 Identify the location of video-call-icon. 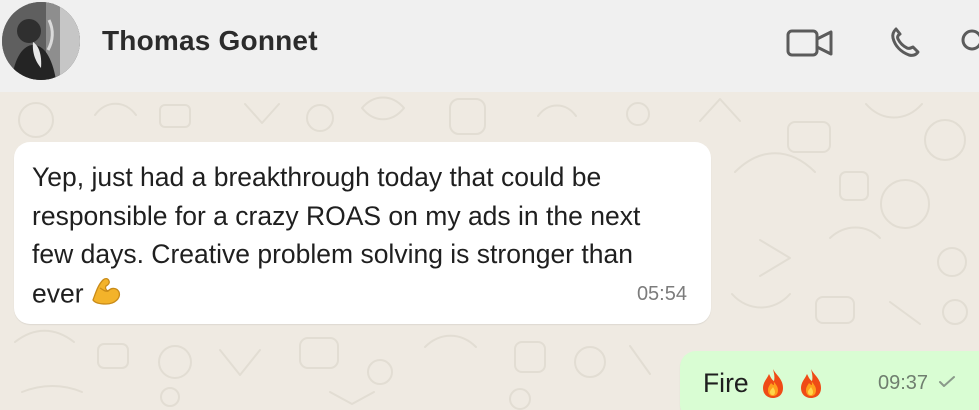
(810, 43).